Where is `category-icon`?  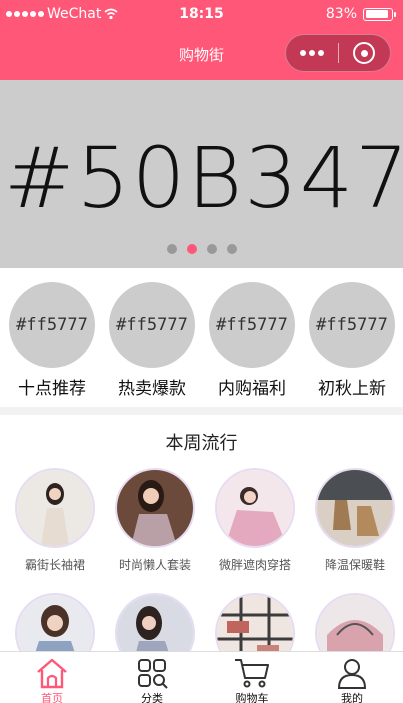
category-icon is located at coordinates (153, 674).